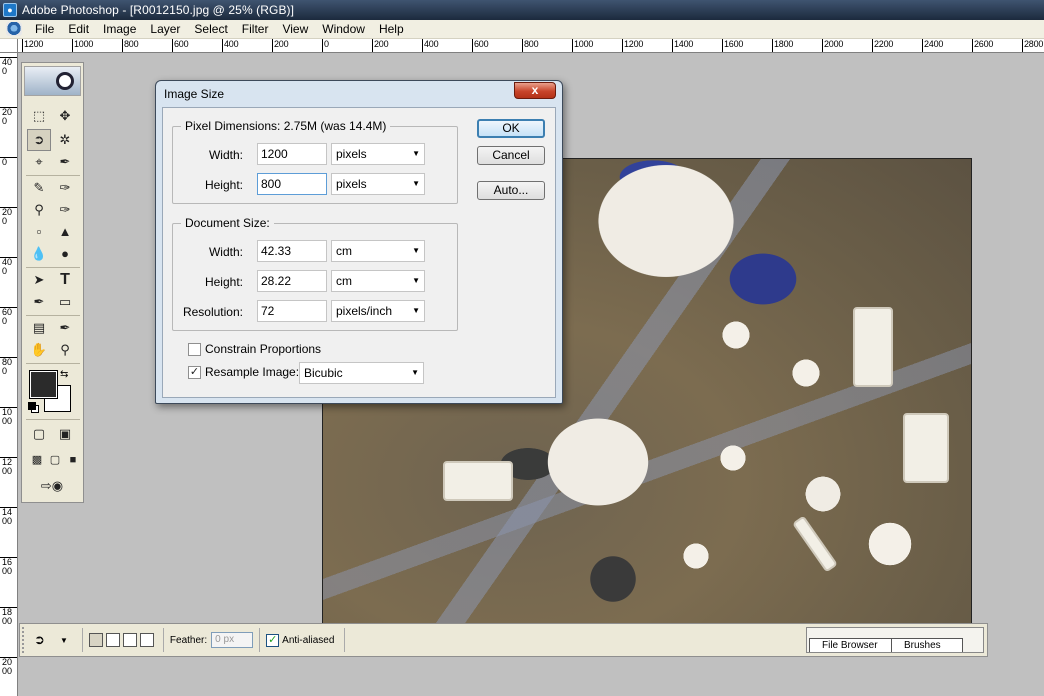 The image size is (1044, 696). Describe the element at coordinates (8, 162) in the screenshot. I see `ruler-label: 0` at that location.